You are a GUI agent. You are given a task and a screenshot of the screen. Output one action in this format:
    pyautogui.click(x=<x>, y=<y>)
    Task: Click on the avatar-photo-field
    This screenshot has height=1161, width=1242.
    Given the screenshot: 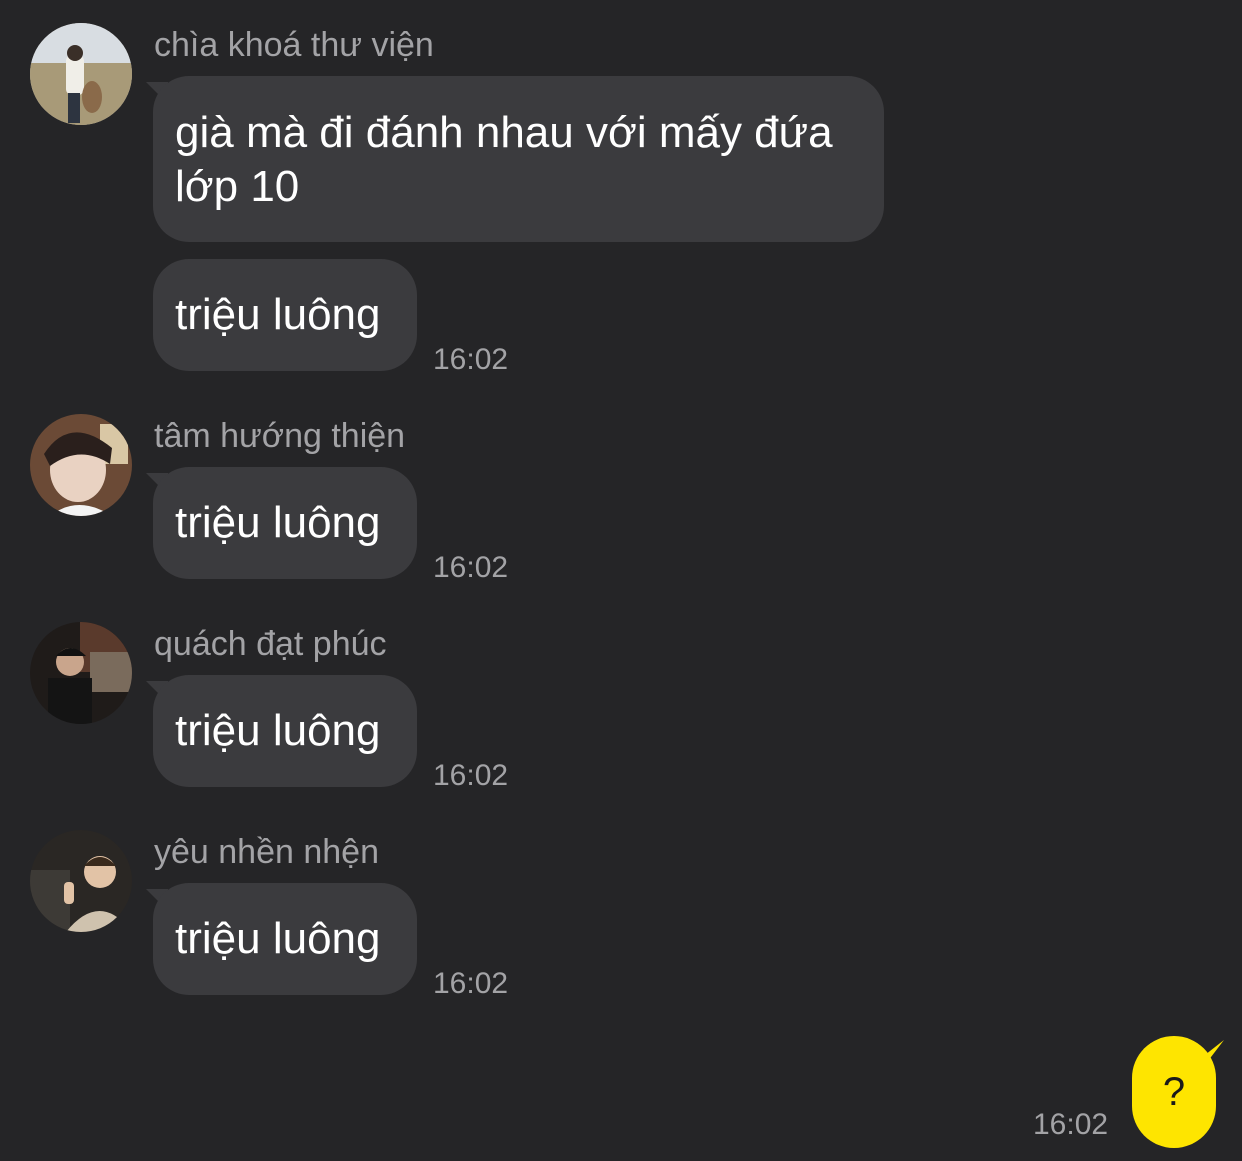 What is the action you would take?
    pyautogui.click(x=81, y=74)
    